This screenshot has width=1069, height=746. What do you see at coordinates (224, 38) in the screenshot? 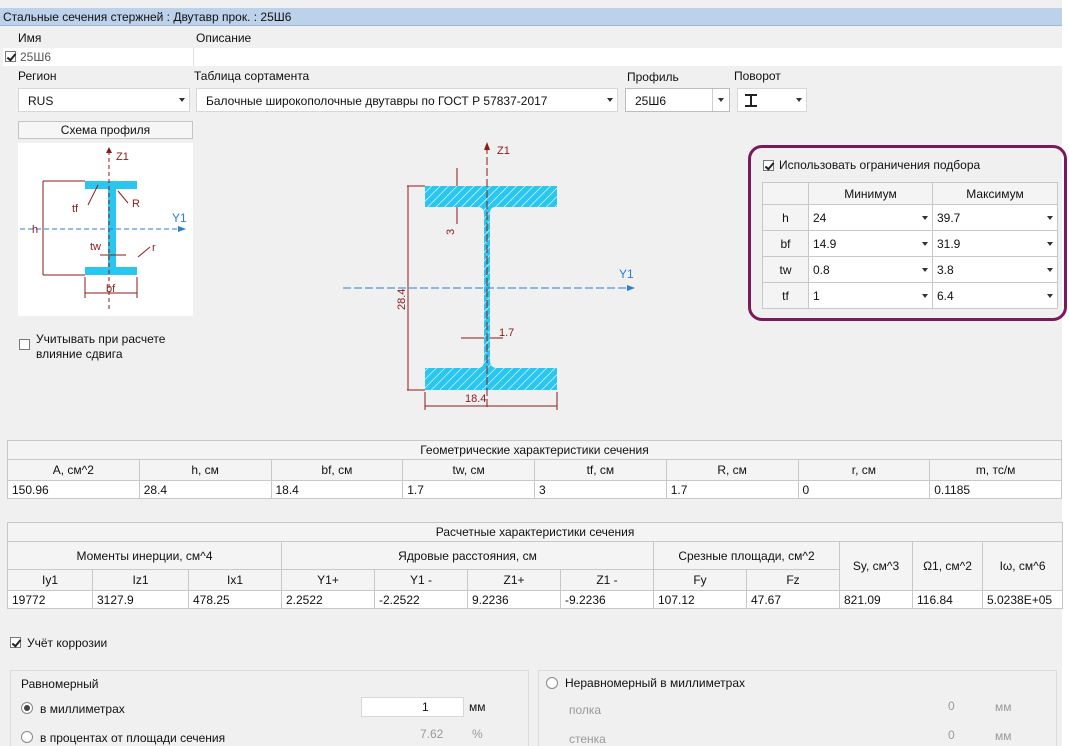
I see `description-label: Описание` at bounding box center [224, 38].